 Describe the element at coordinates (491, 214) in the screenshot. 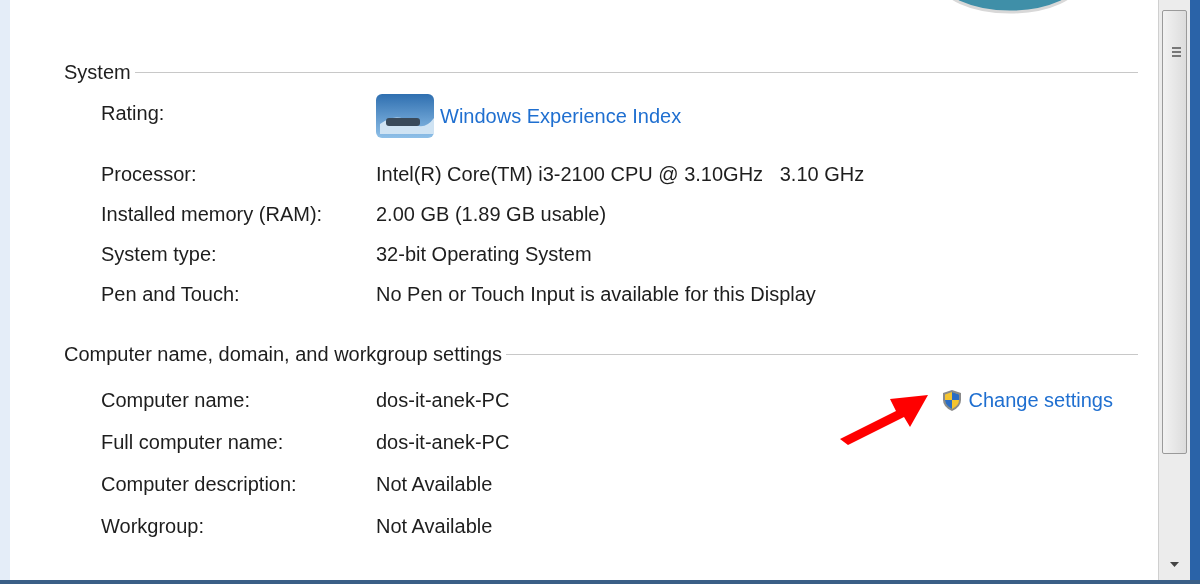

I see `field-value: 2.00 GB (1.89 GB usable)` at that location.